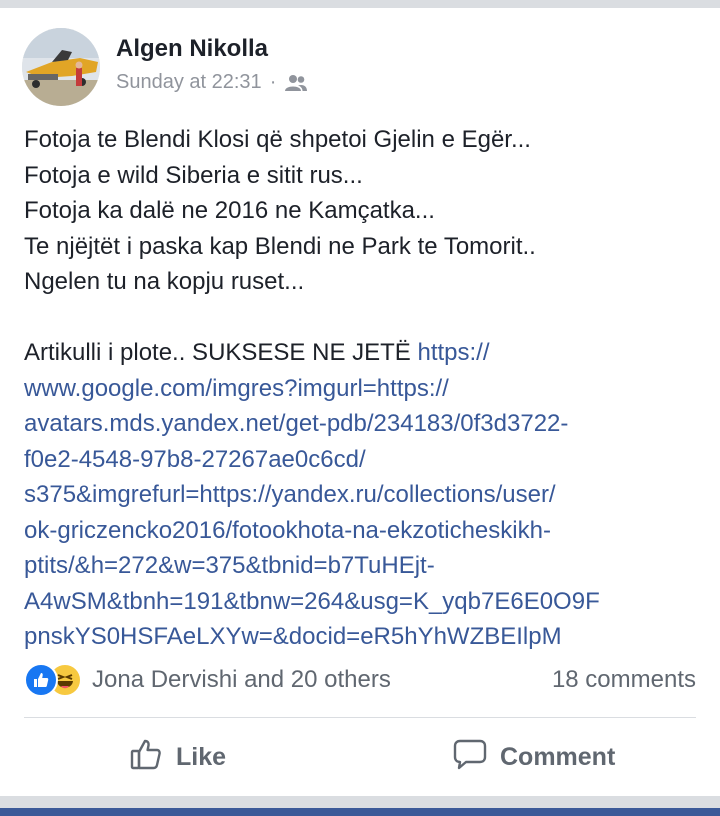  I want to click on like-button: Like, so click(177, 757).